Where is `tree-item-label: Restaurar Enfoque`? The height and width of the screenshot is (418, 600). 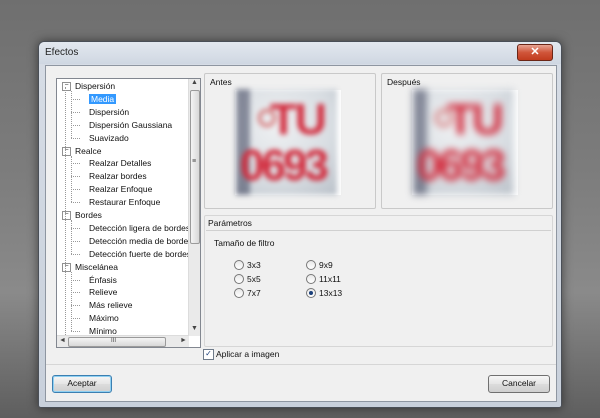 tree-item-label: Restaurar Enfoque is located at coordinates (125, 202).